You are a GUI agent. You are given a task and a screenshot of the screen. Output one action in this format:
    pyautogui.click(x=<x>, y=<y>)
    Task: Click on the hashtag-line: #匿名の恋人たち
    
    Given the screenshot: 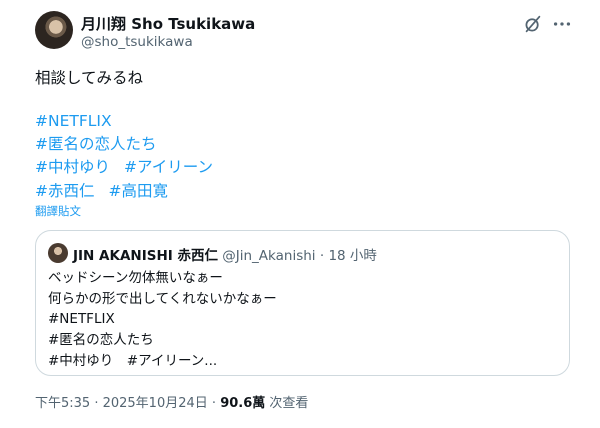 What is the action you would take?
    pyautogui.click(x=131, y=144)
    